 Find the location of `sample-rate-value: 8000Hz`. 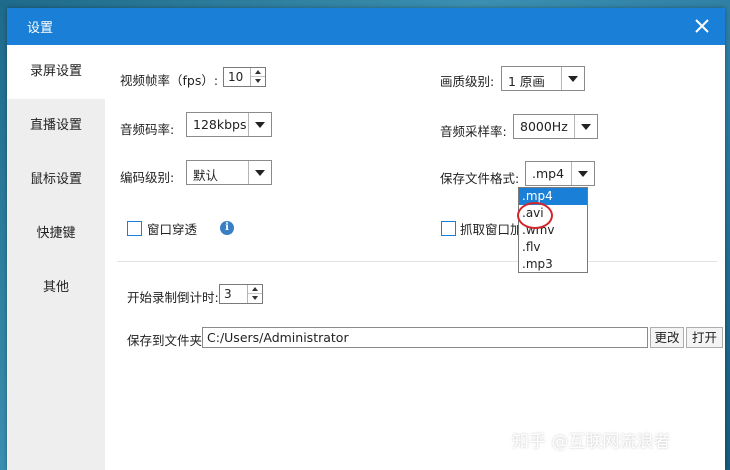

sample-rate-value: 8000Hz is located at coordinates (544, 126).